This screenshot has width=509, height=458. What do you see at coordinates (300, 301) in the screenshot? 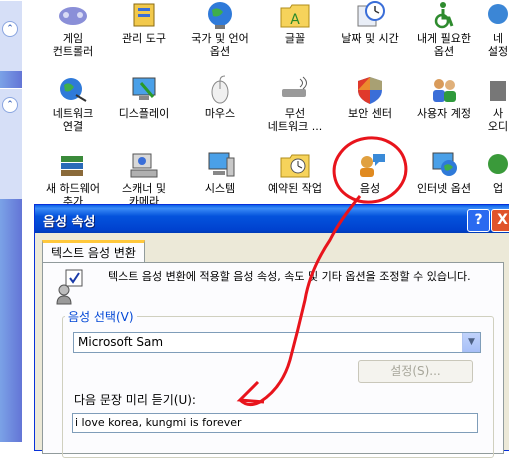
I see `annotation-arrow-line` at bounding box center [300, 301].